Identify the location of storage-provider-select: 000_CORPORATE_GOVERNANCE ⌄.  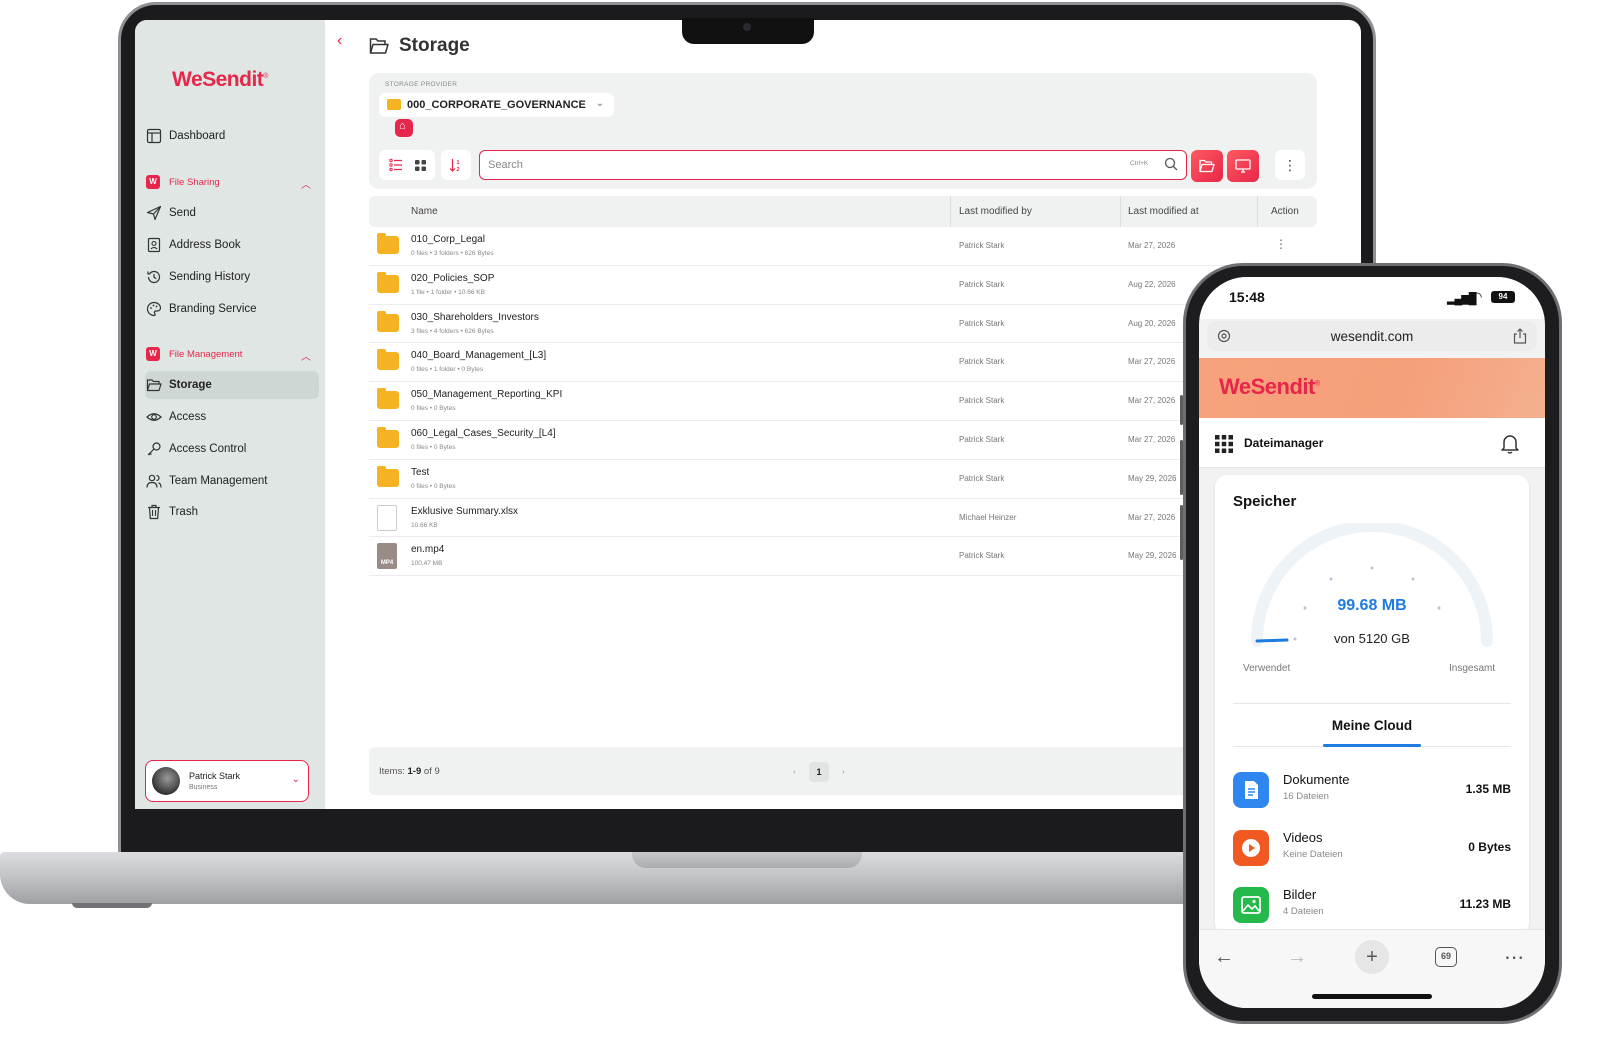
(496, 105).